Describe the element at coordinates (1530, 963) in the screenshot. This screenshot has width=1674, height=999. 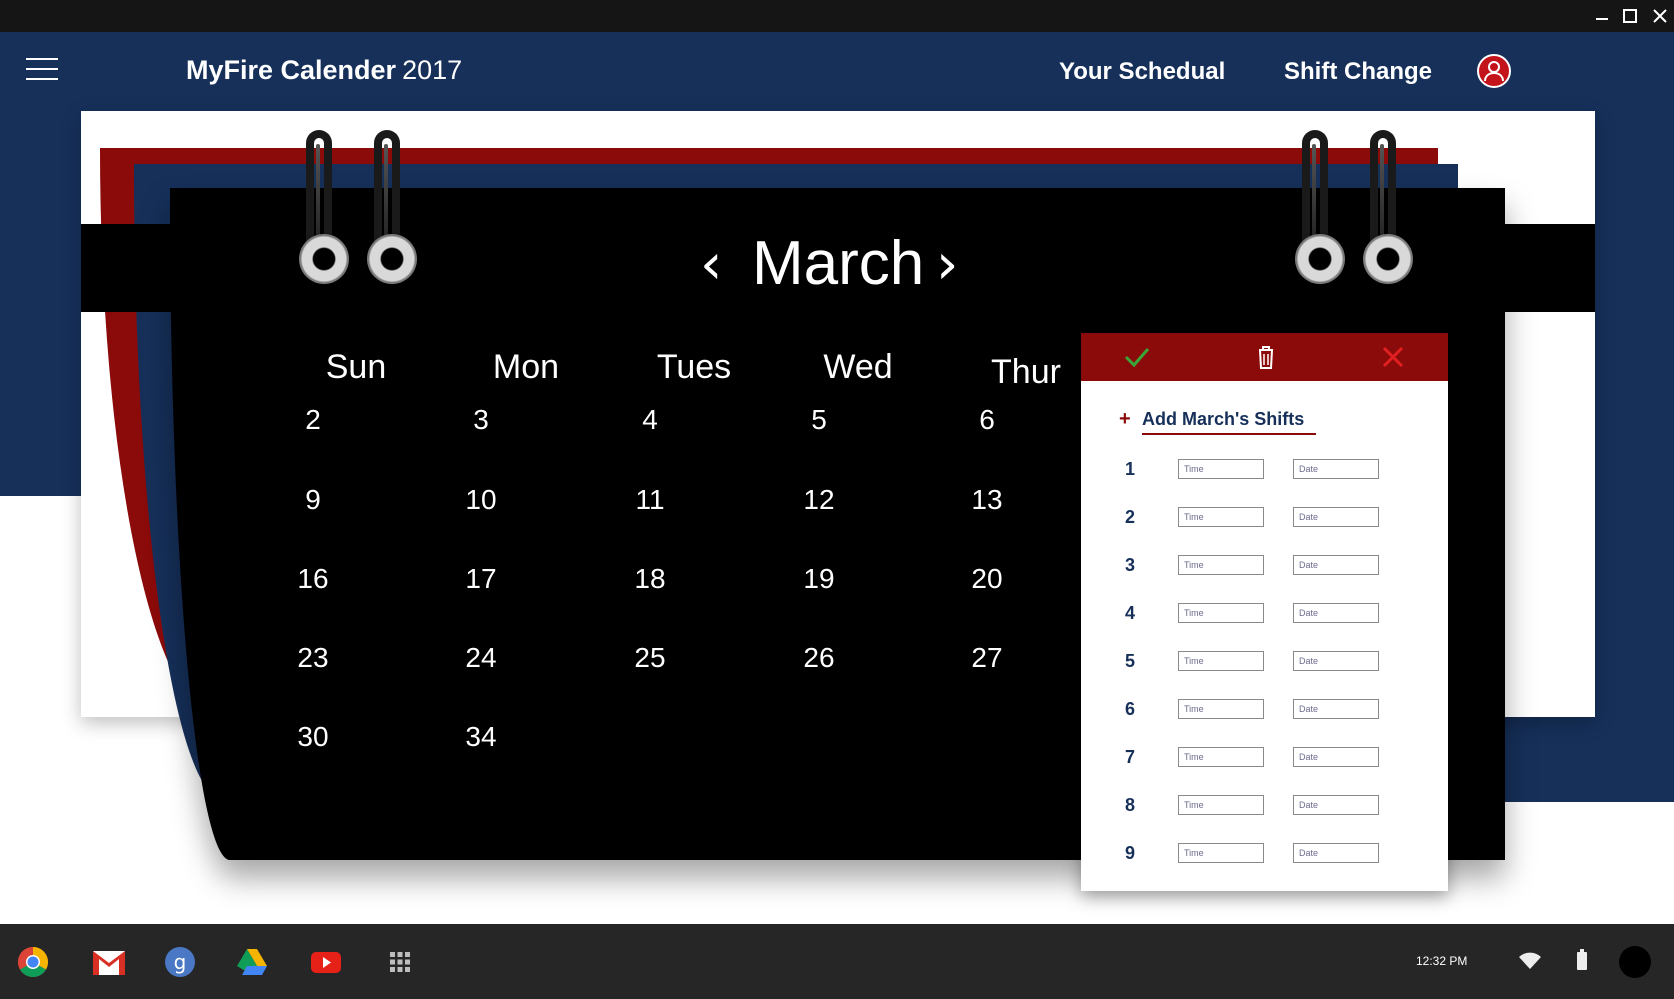
I see `wifi-icon` at that location.